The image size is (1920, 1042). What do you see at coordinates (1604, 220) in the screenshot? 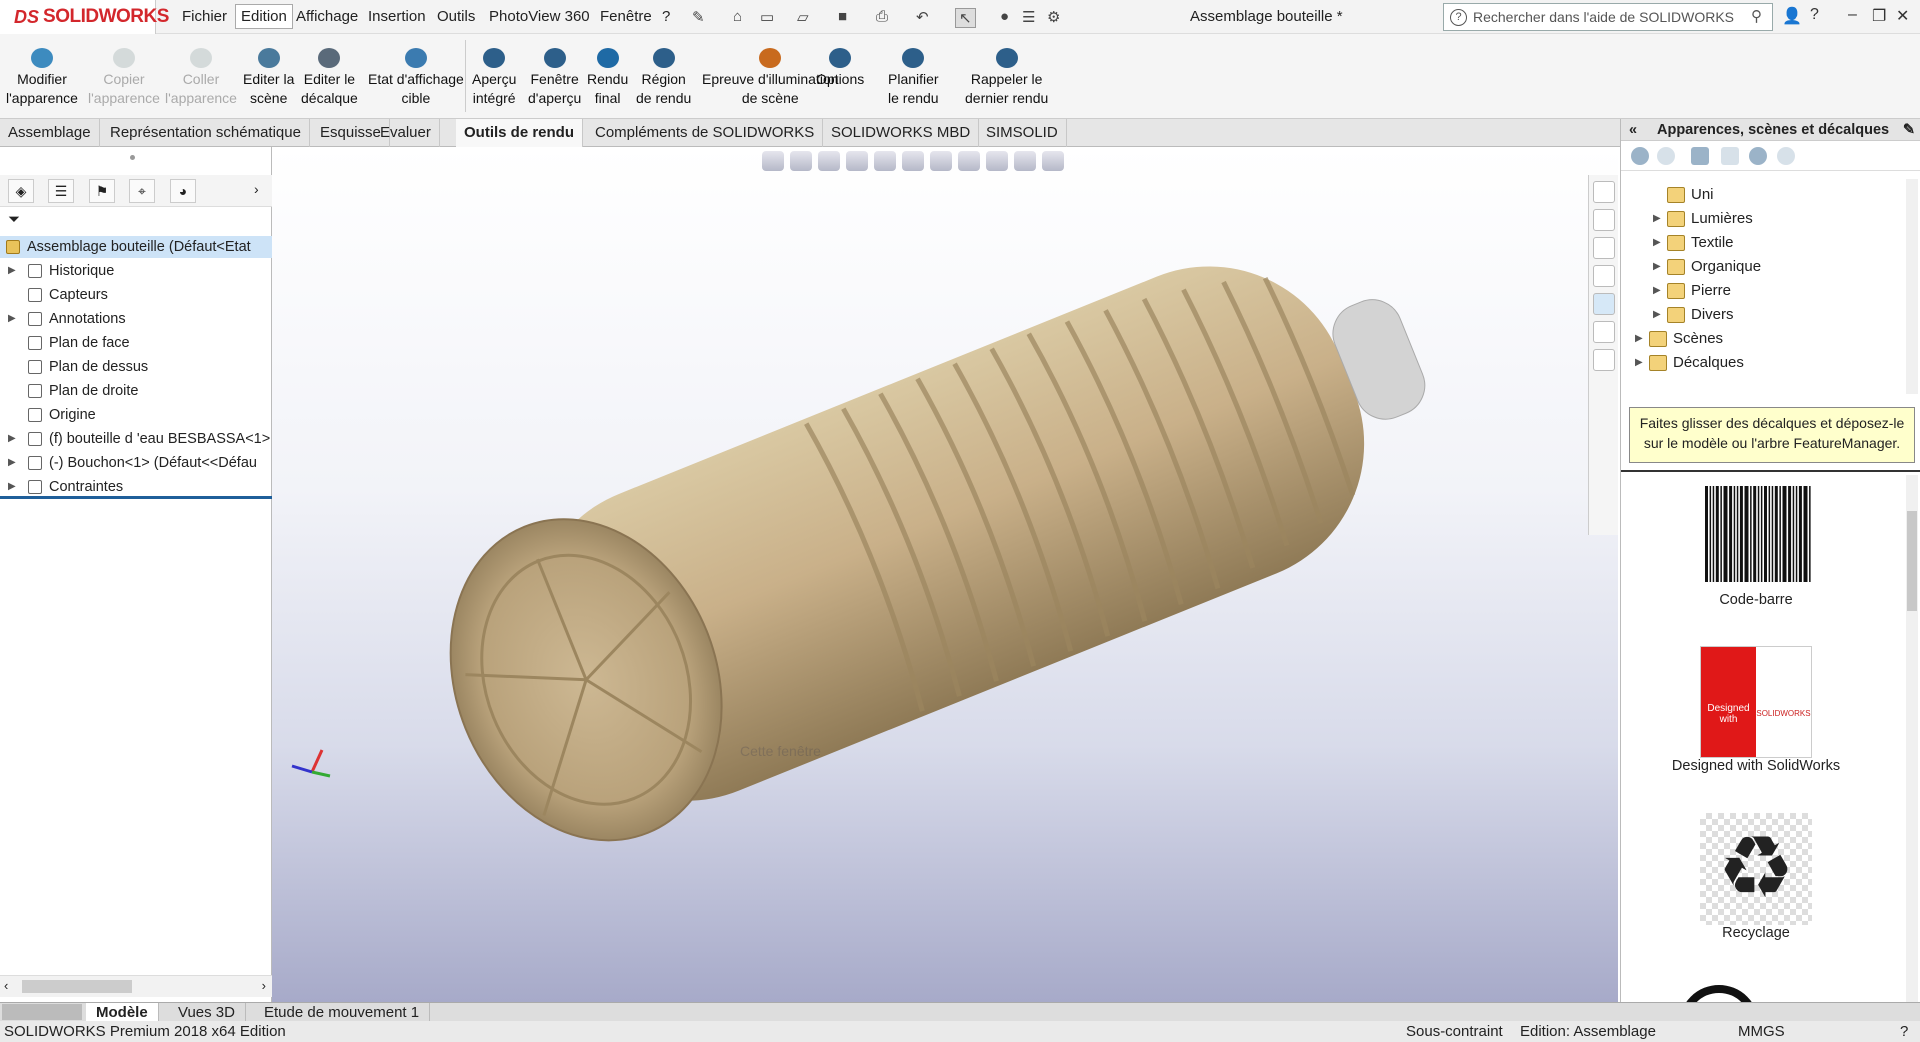
I see `design-library-icon` at bounding box center [1604, 220].